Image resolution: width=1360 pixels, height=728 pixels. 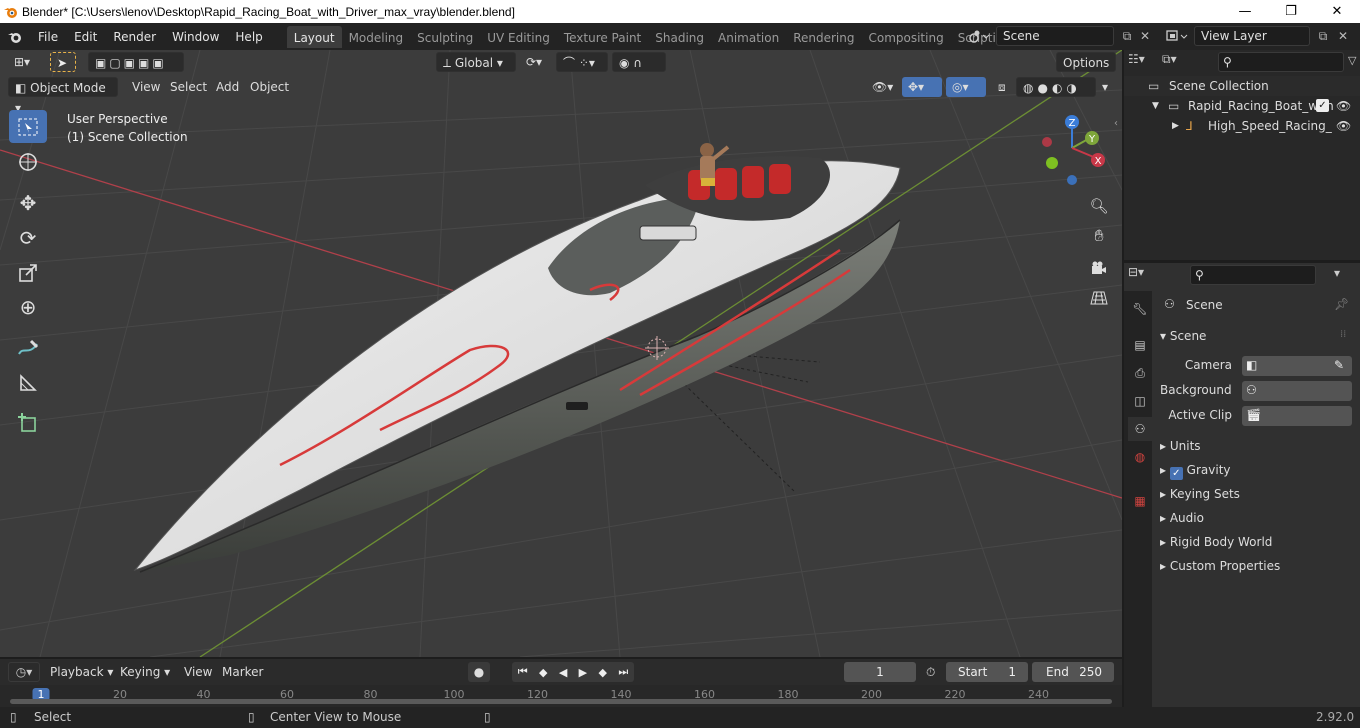 What do you see at coordinates (1056, 87) in the screenshot?
I see `shading-mode-icons: ◍●◐◑` at bounding box center [1056, 87].